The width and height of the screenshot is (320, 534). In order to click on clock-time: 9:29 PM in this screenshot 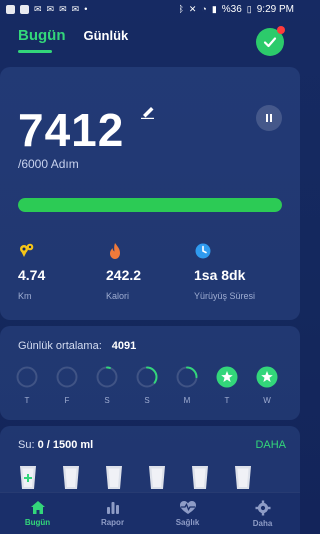, I will do `click(275, 9)`.